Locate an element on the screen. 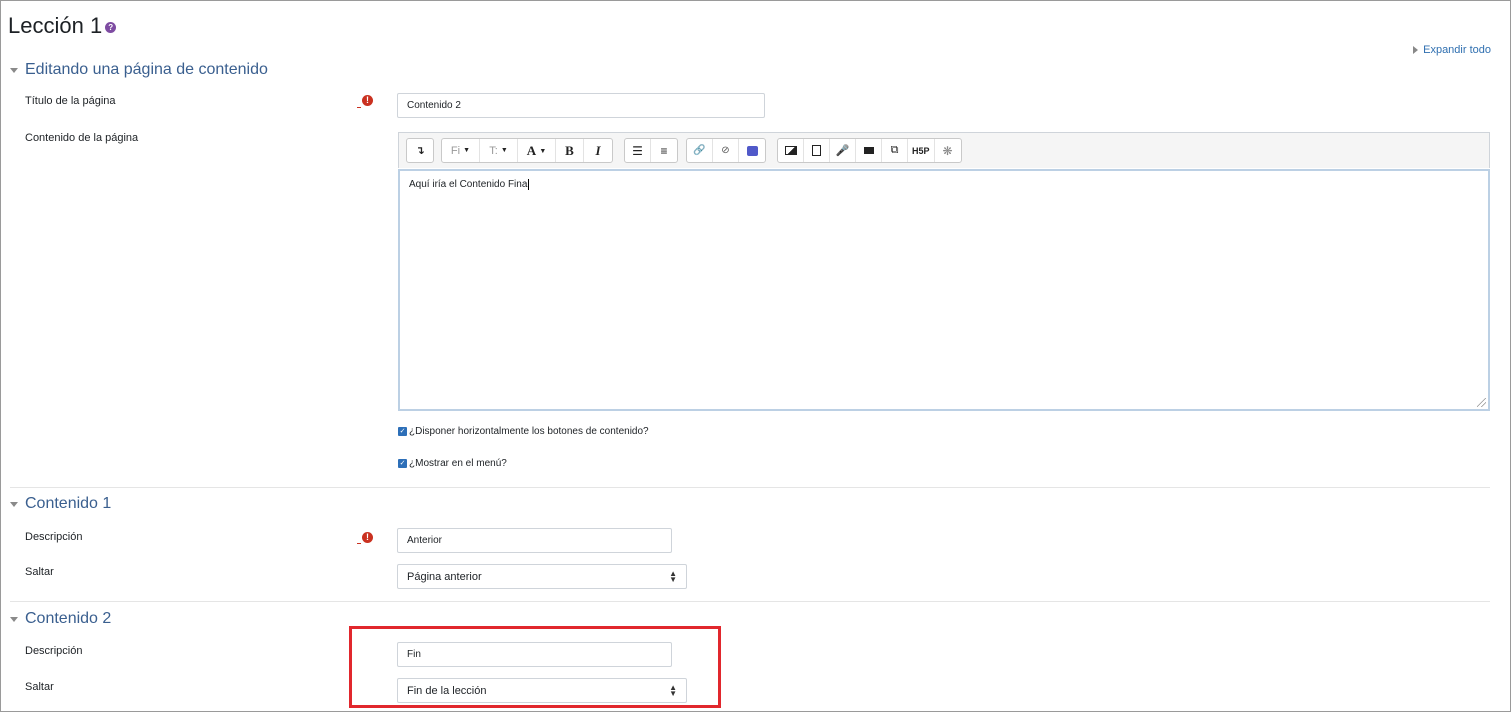 The height and width of the screenshot is (712, 1511). unlink-button: ⊘ is located at coordinates (726, 150).